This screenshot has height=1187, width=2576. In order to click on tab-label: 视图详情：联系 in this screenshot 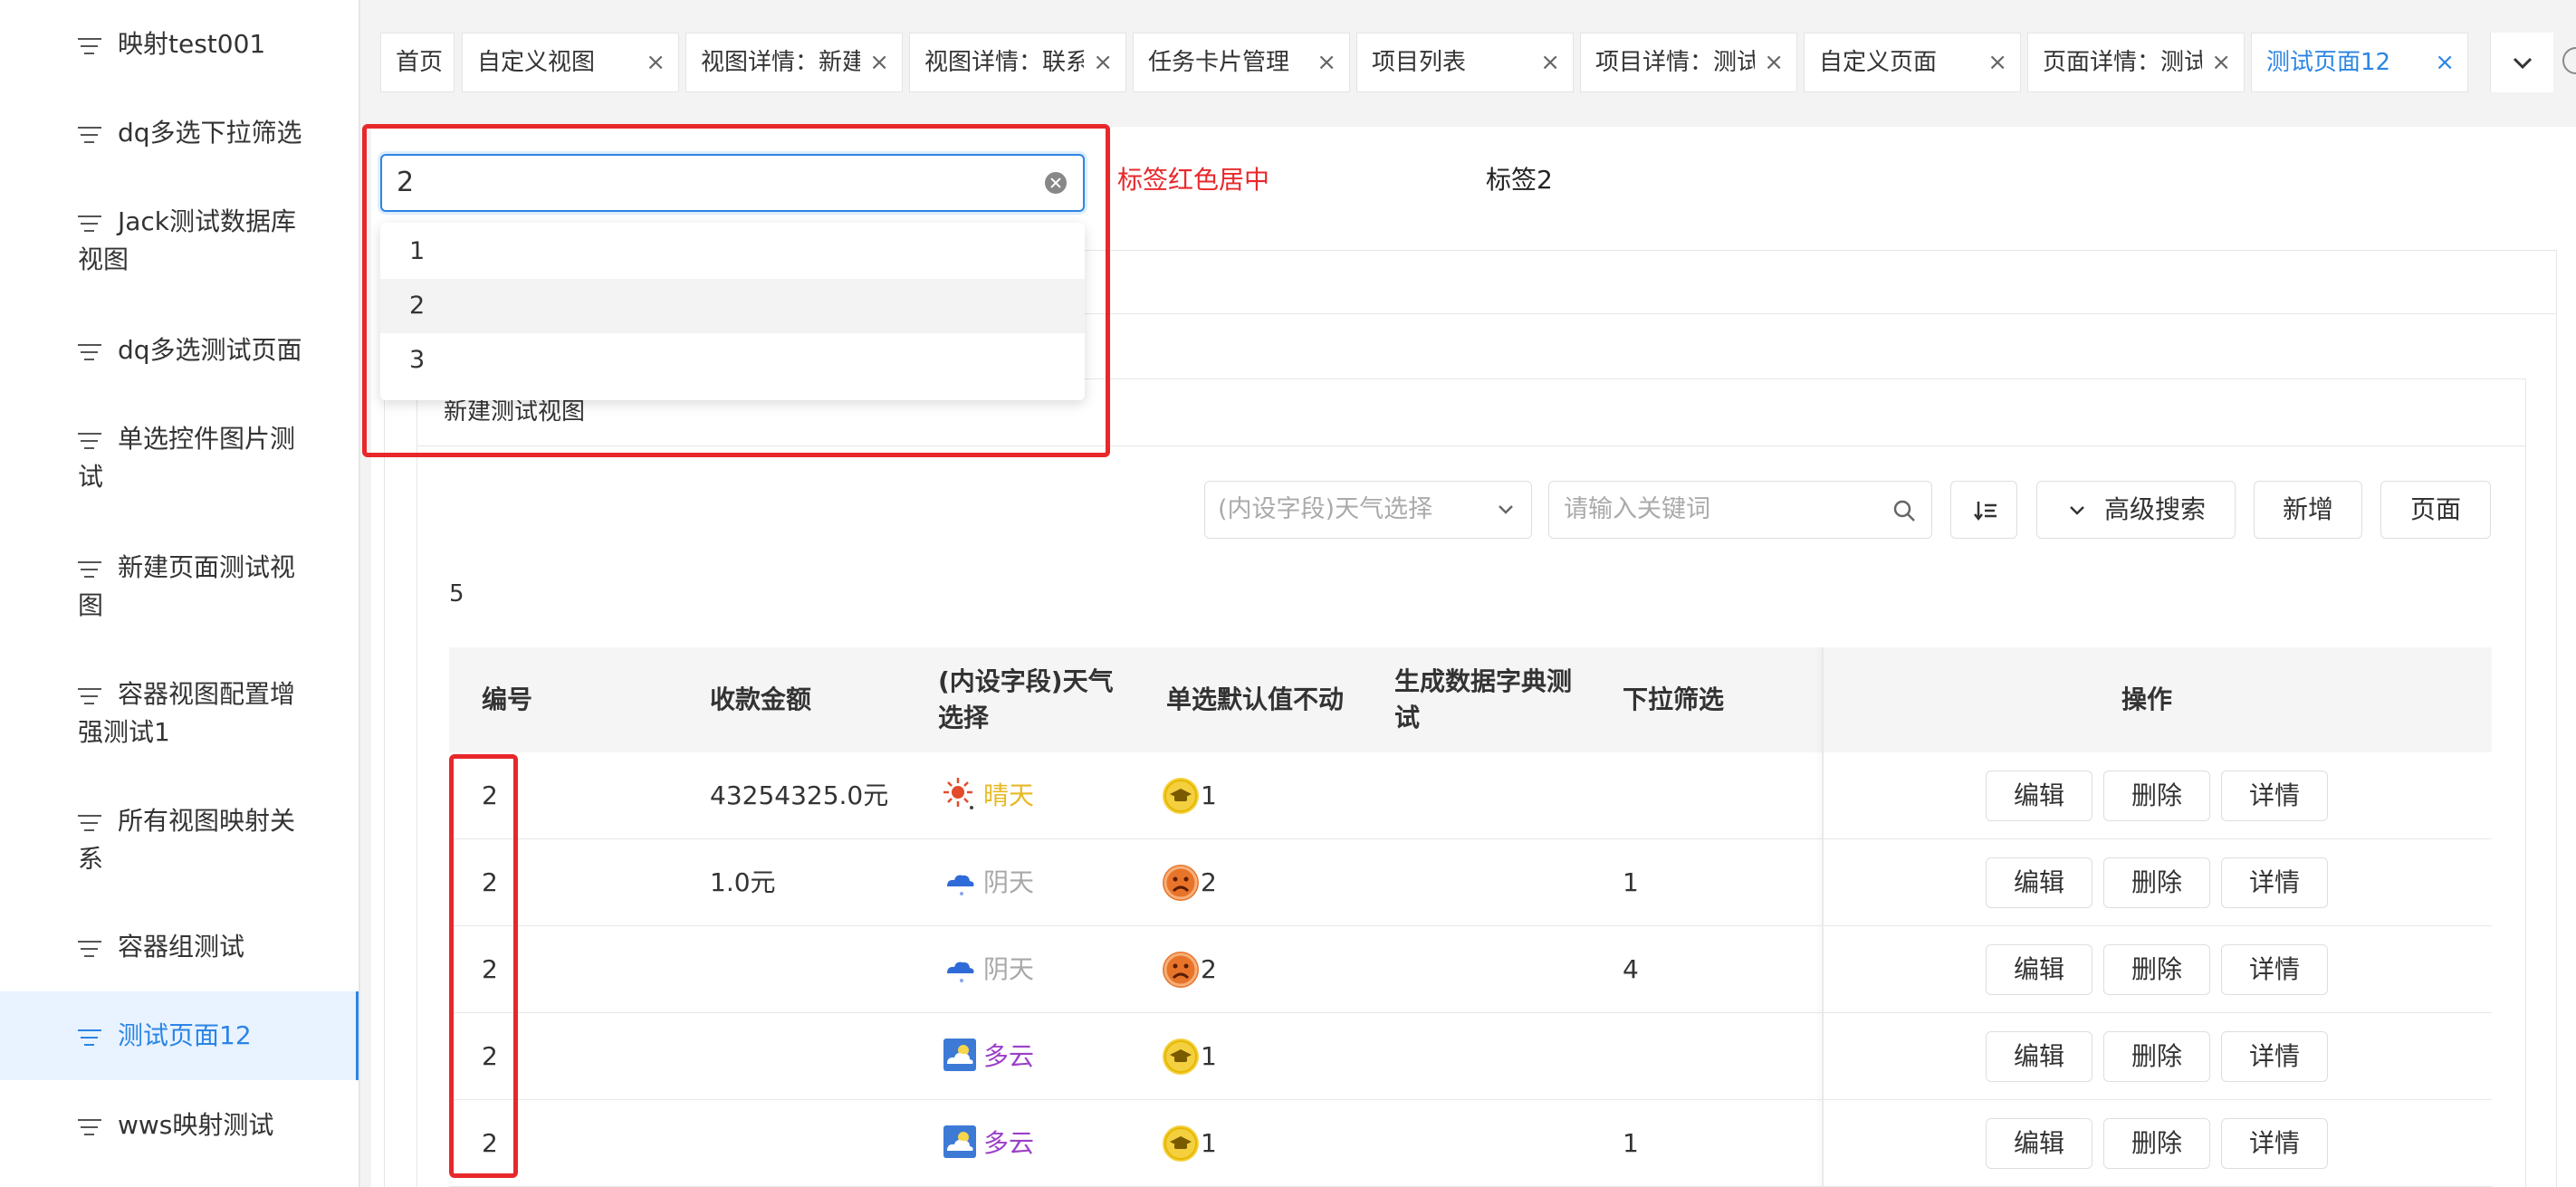, I will do `click(1004, 62)`.